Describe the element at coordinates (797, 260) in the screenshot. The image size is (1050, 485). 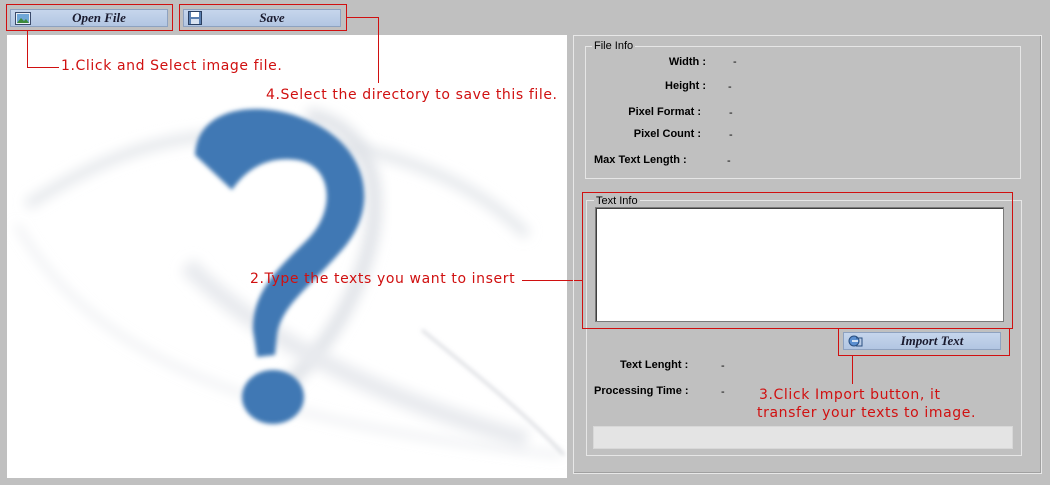
I see `text-area-highlight` at that location.